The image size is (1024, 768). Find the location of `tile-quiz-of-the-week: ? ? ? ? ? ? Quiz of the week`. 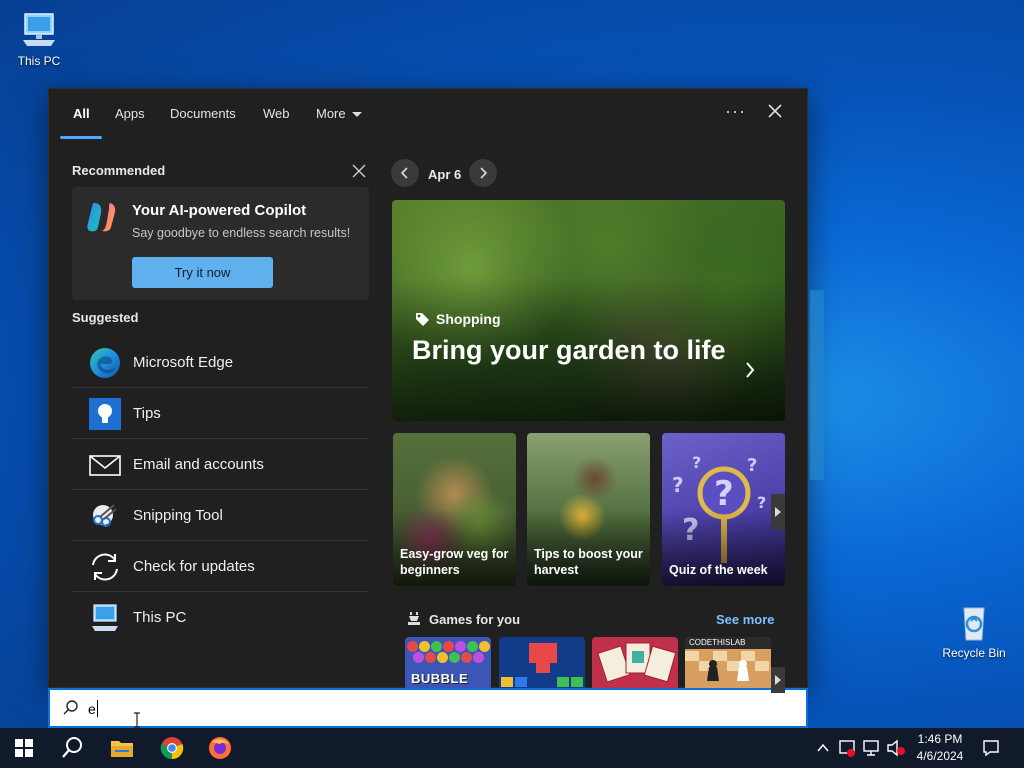

tile-quiz-of-the-week: ? ? ? ? ? ? Quiz of the week is located at coordinates (723, 509).